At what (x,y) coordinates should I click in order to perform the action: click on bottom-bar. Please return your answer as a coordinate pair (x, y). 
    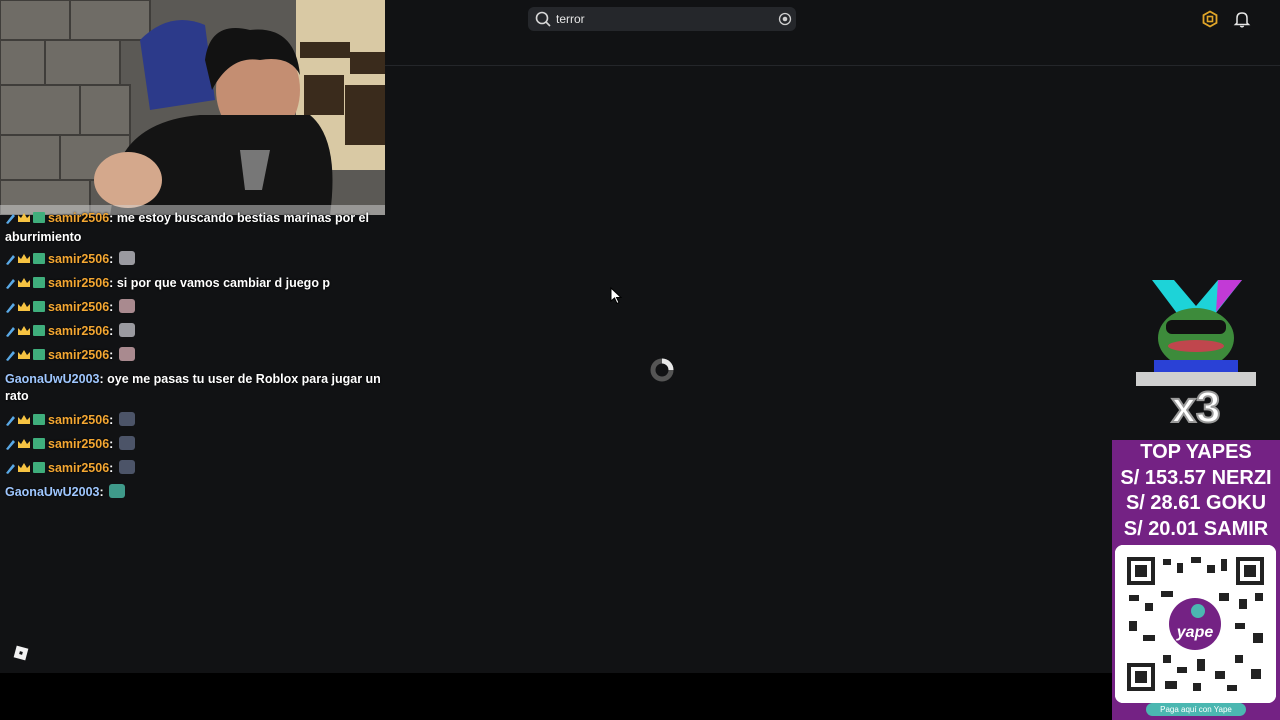
    Looking at the image, I should click on (556, 696).